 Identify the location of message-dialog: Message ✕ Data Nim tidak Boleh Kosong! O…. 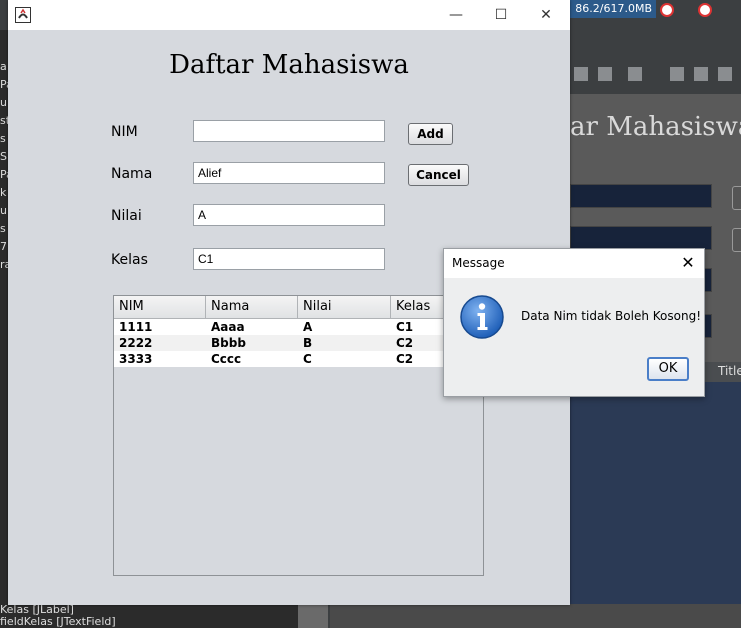
(574, 322).